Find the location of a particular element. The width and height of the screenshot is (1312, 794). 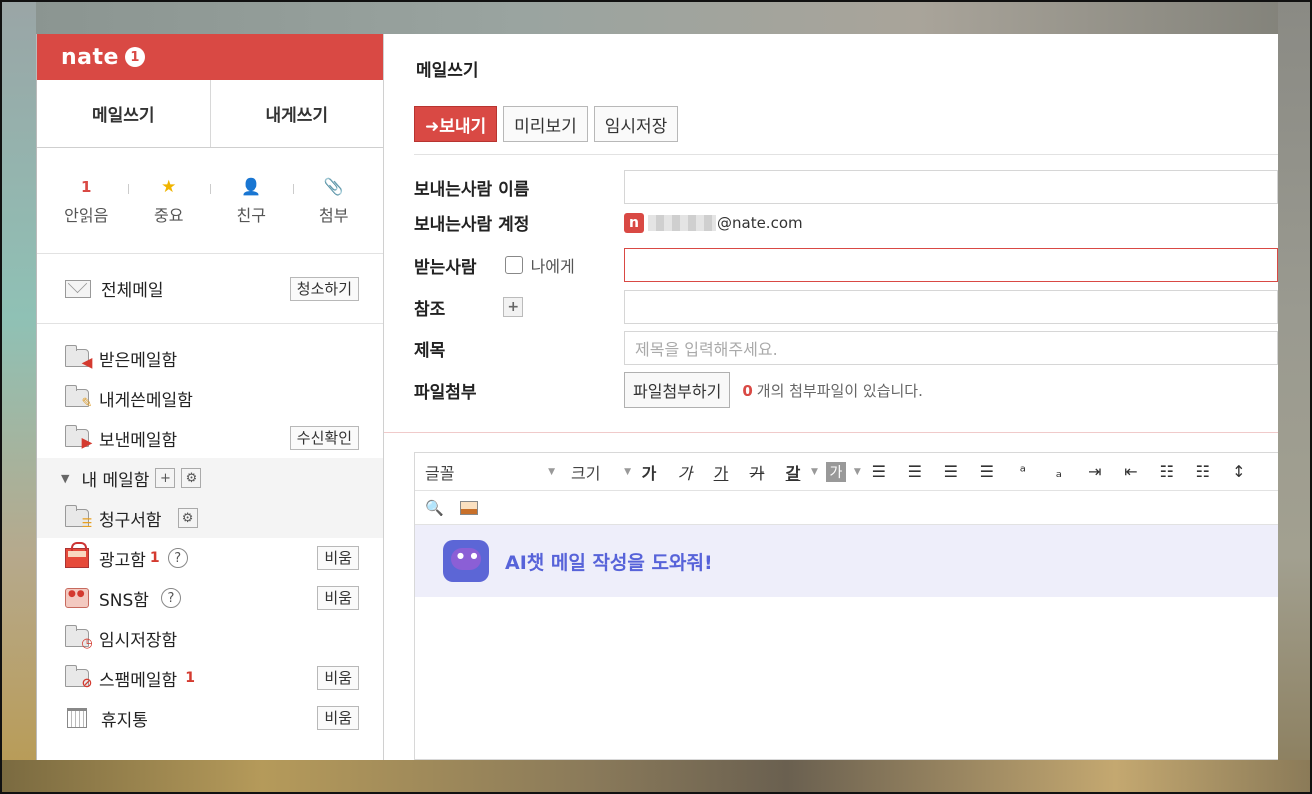

read-receipt-button: 수신확인 is located at coordinates (324, 438).